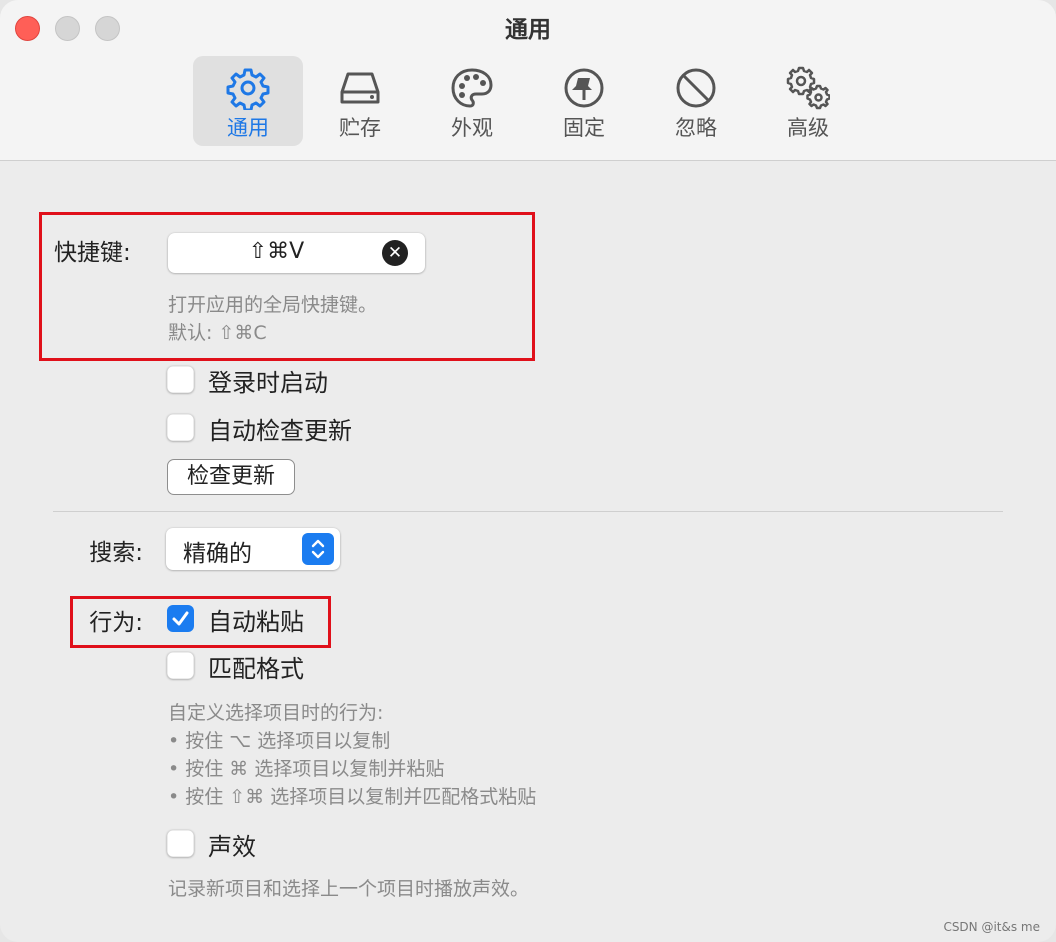  I want to click on sound-effects-checkbox, so click(180, 843).